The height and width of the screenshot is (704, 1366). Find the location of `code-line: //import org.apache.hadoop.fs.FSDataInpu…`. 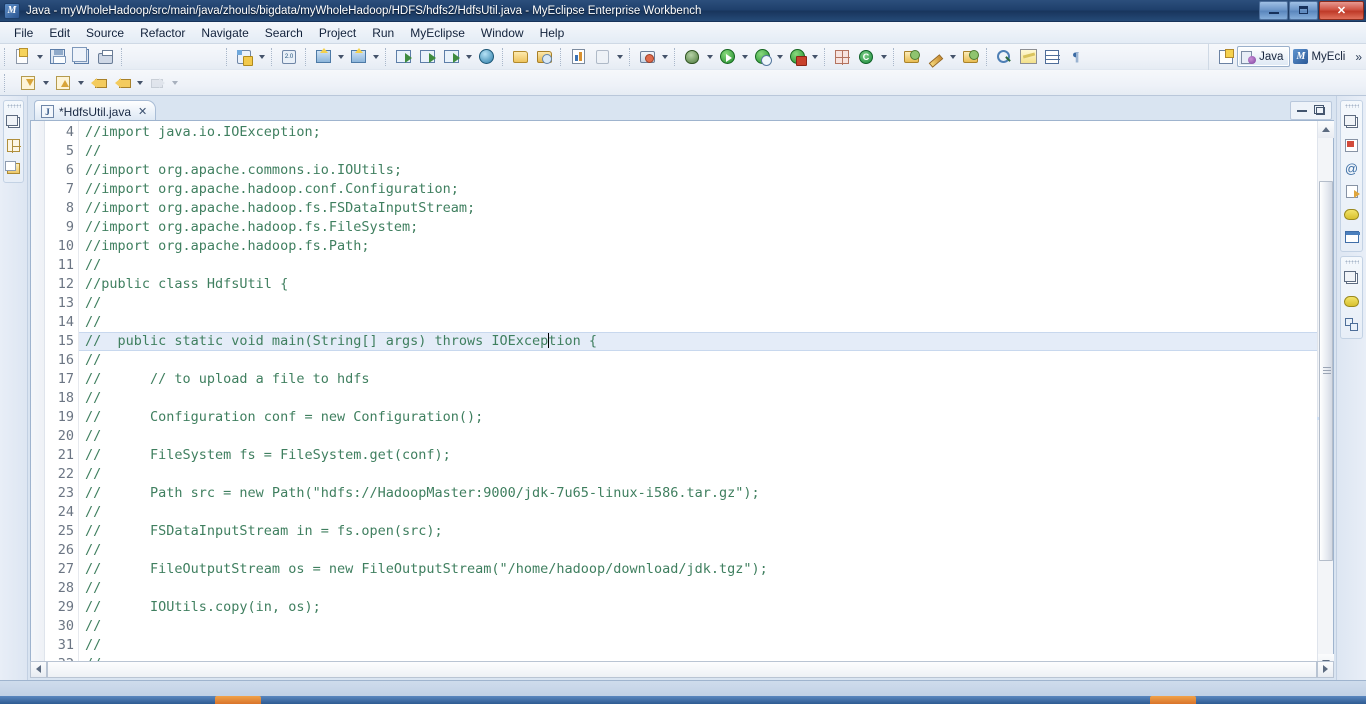

code-line: //import org.apache.hadoop.fs.FSDataInpu… is located at coordinates (701, 208).